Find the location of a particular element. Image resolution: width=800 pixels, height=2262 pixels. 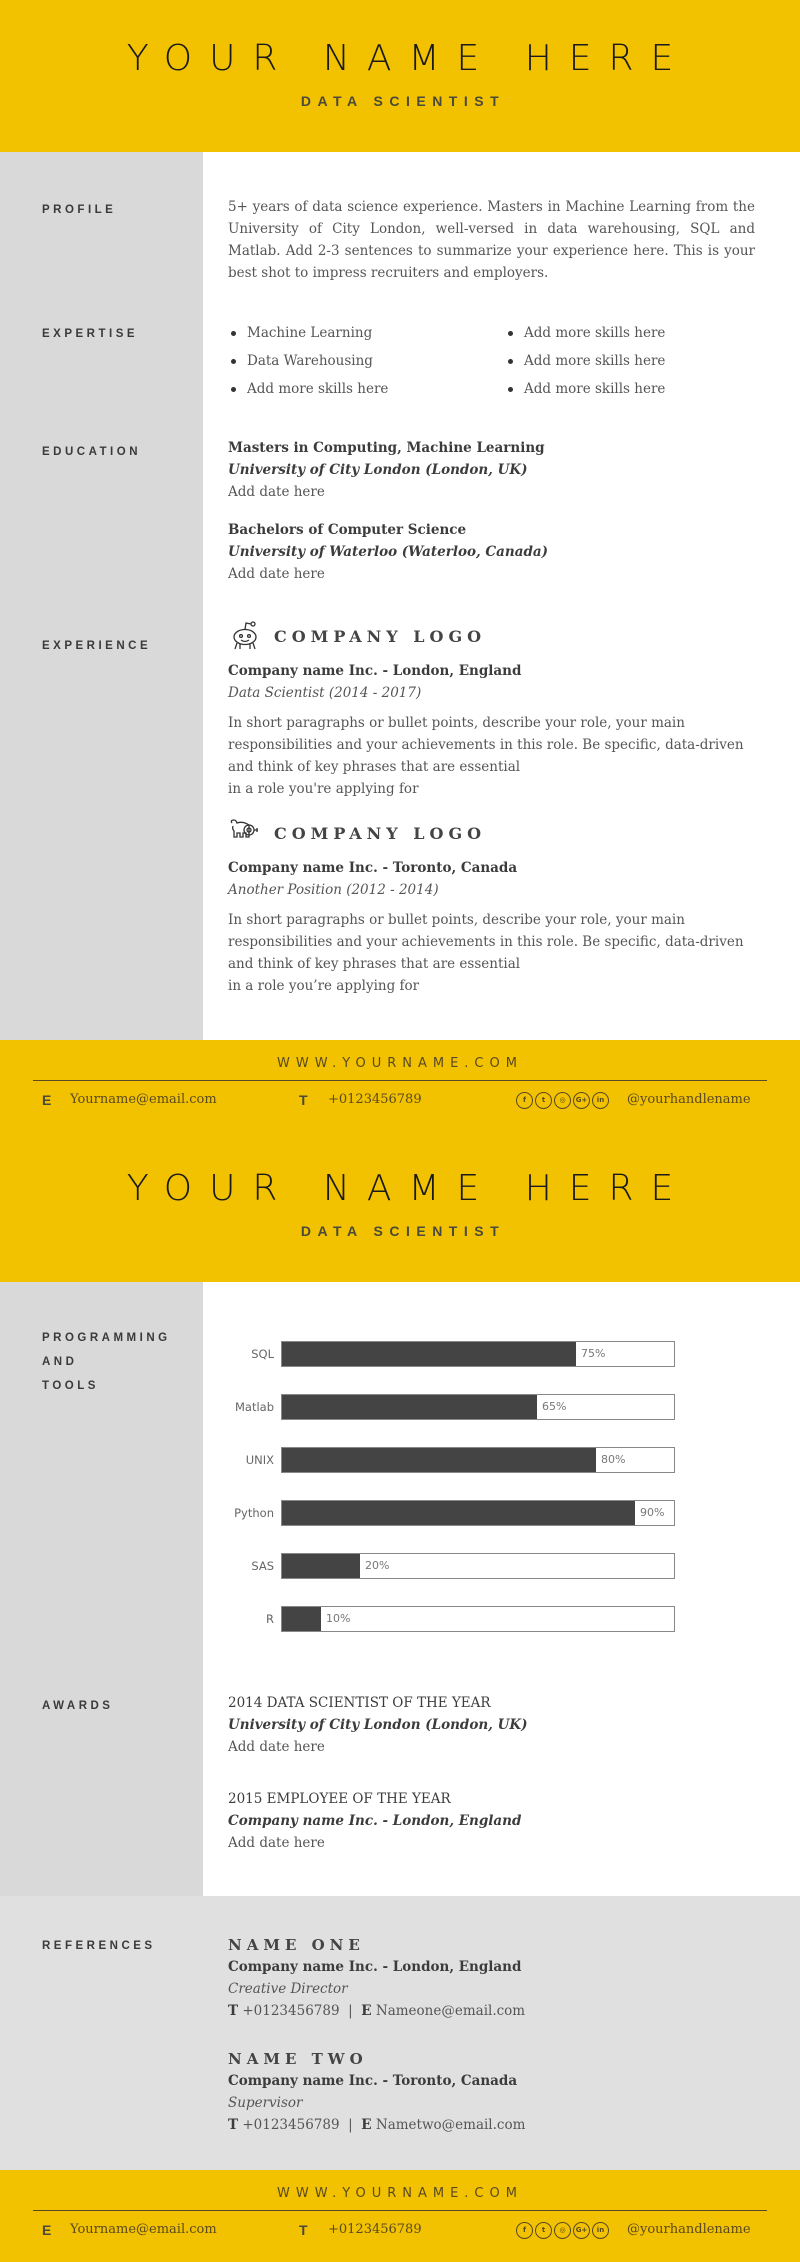

skills-label-line: TOOLS is located at coordinates (70, 1386).